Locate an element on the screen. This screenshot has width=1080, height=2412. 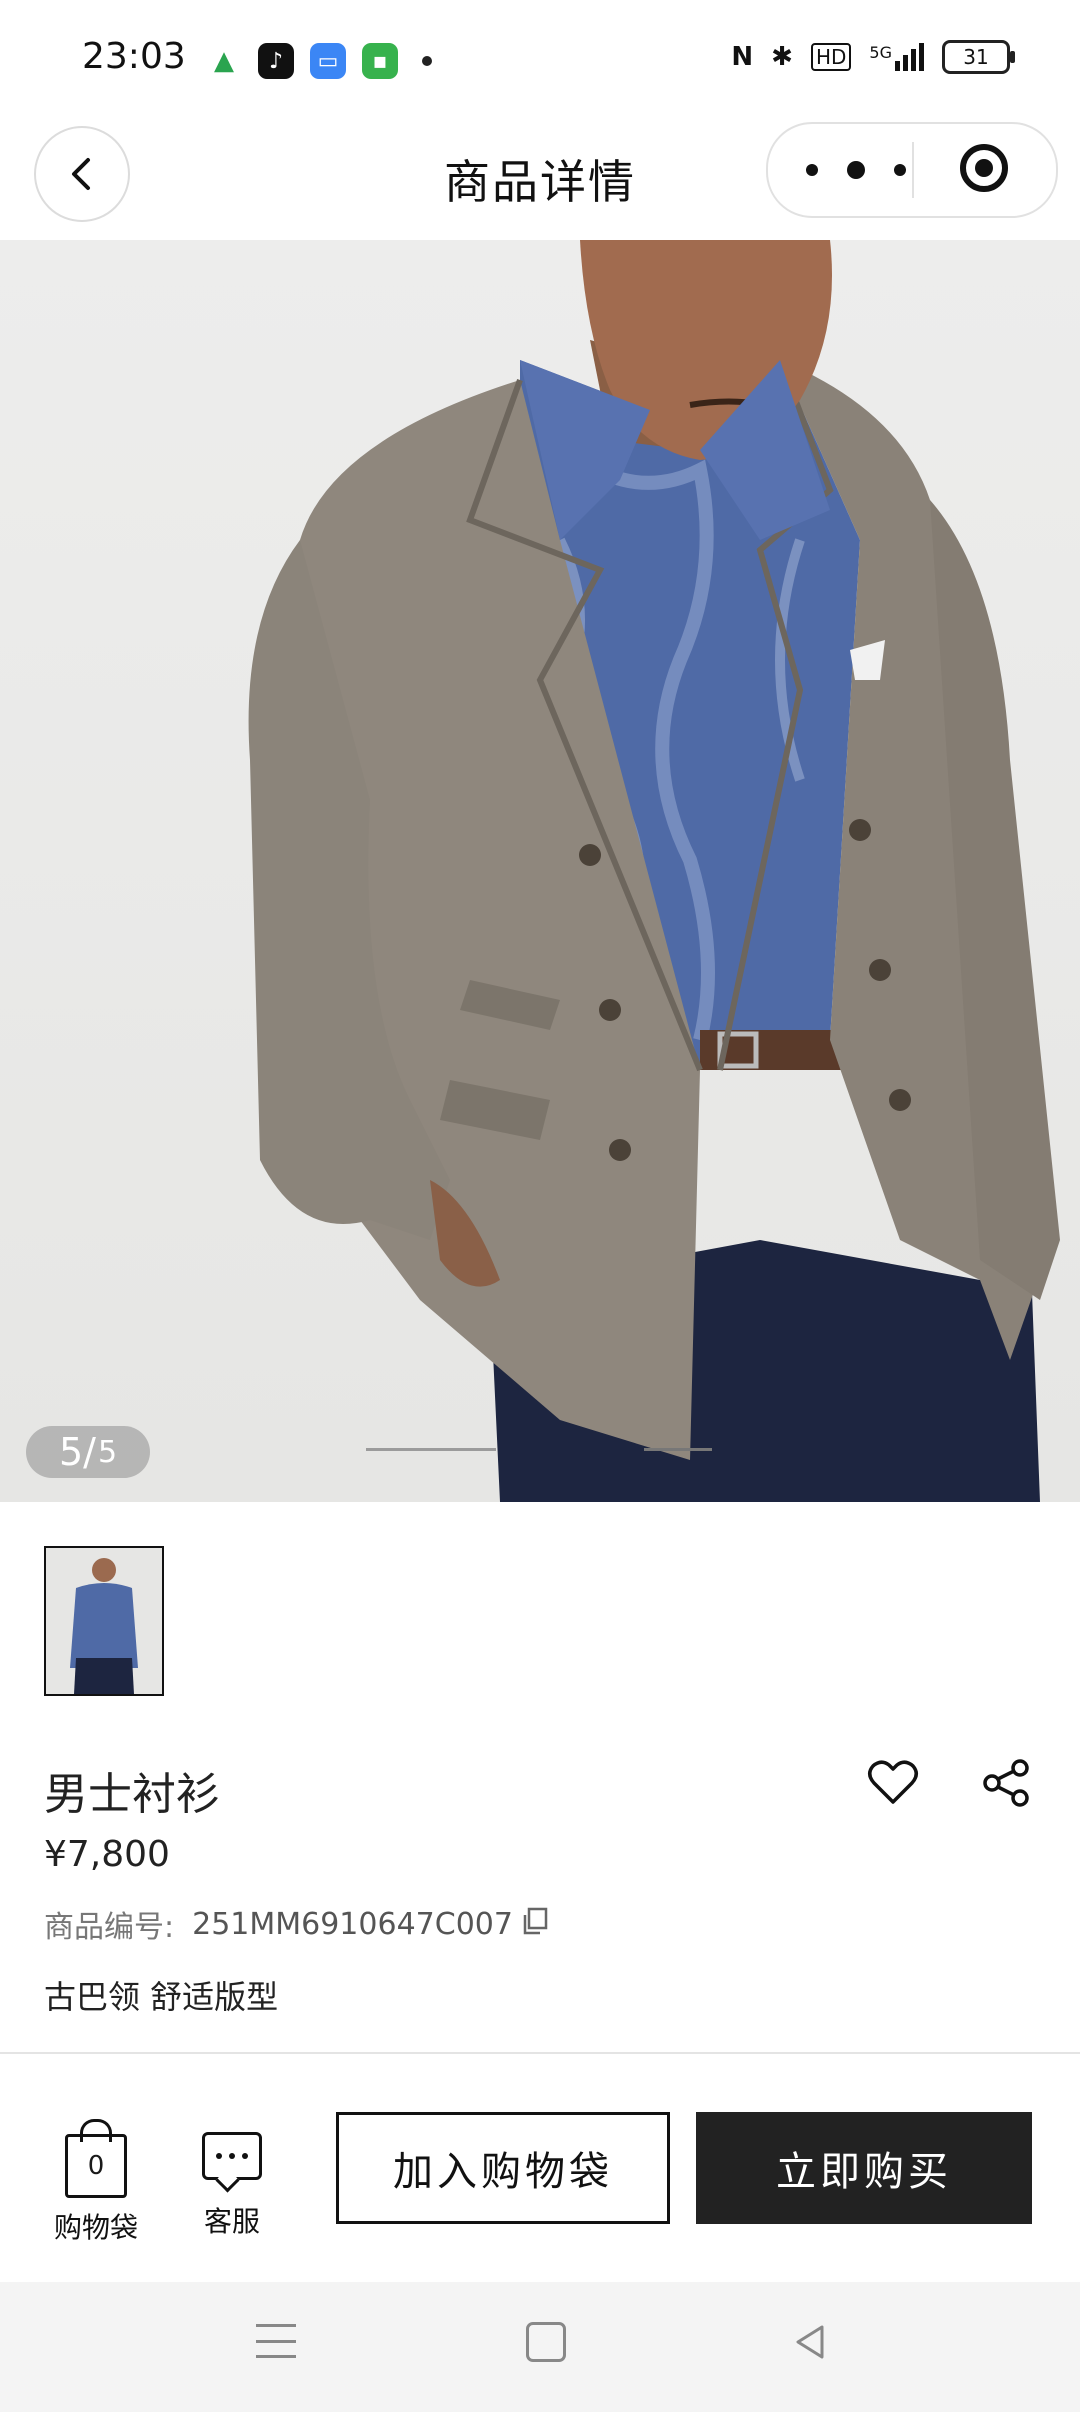
notification-icons: ▲ ♪ ▭ ▪ is located at coordinates (319, 61).